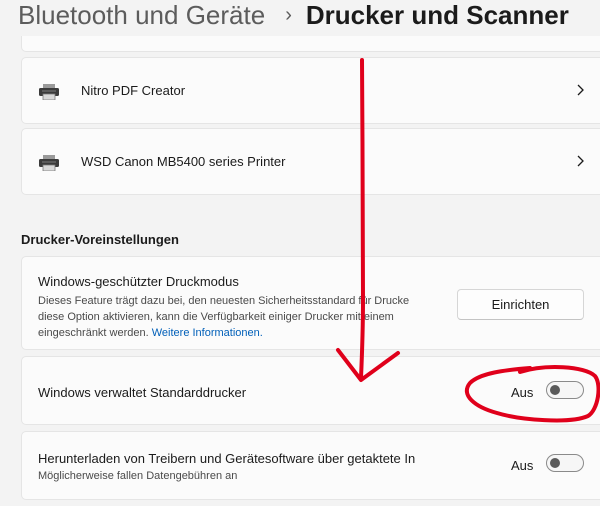 This screenshot has width=600, height=506. What do you see at coordinates (142, 392) in the screenshot?
I see `default-printer-title: Windows verwaltet Standarddrucker` at bounding box center [142, 392].